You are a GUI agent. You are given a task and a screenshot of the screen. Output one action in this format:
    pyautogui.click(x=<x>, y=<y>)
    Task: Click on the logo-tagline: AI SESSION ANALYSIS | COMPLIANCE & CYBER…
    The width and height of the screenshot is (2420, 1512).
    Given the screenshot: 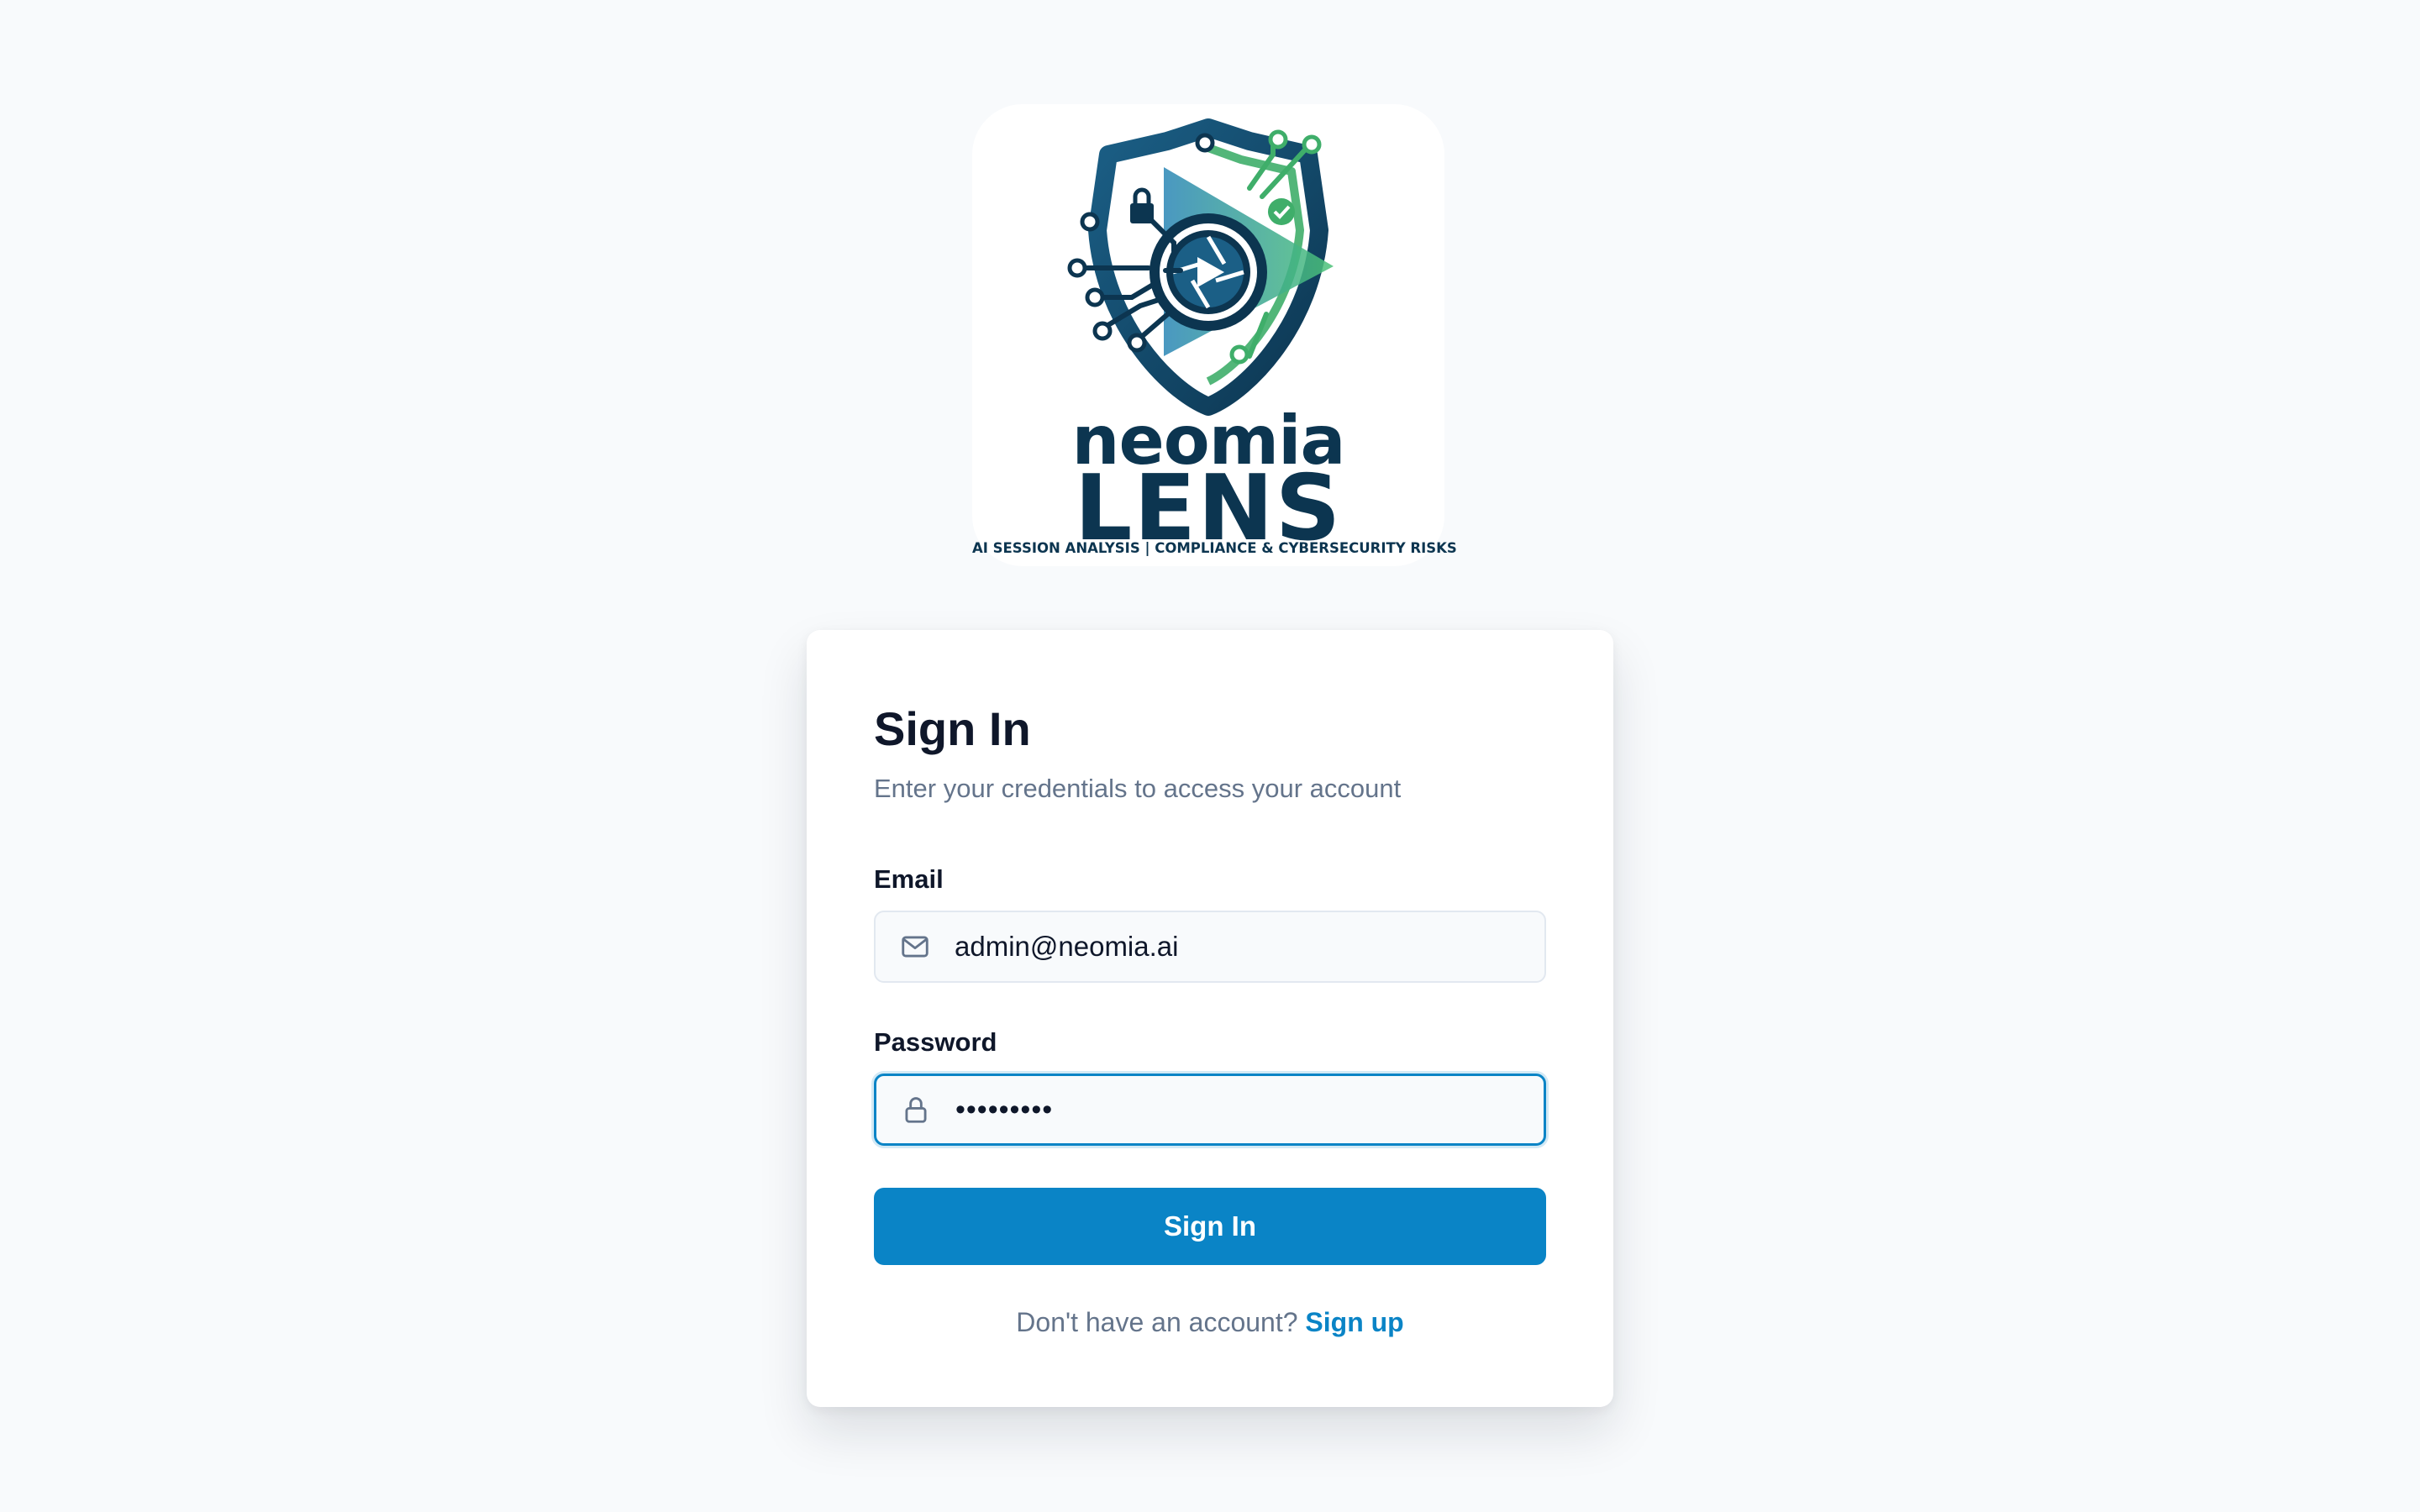 What is the action you would take?
    pyautogui.click(x=1214, y=548)
    